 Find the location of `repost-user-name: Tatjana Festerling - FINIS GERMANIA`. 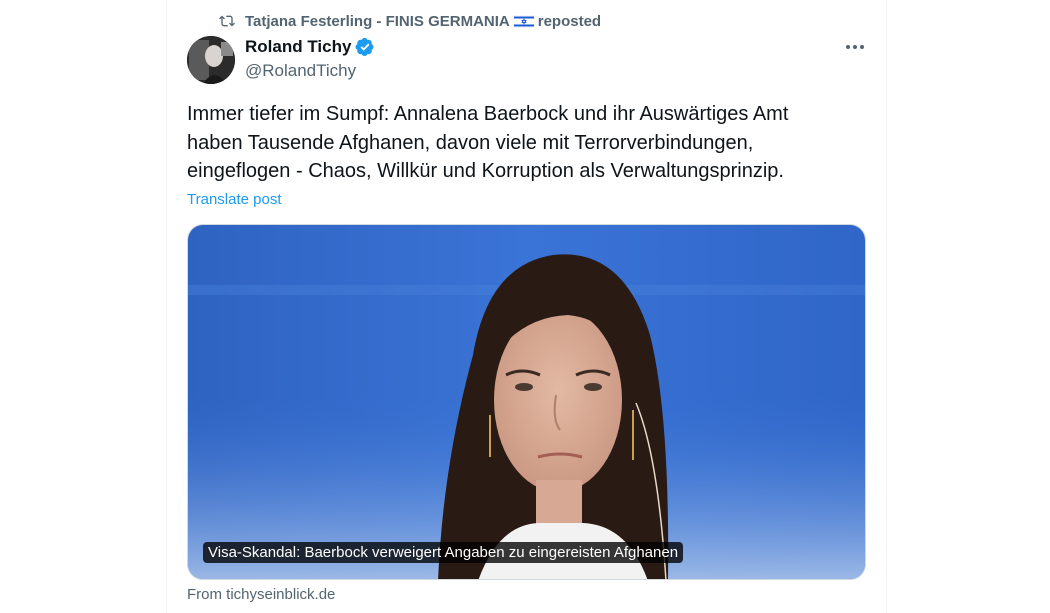

repost-user-name: Tatjana Festerling - FINIS GERMANIA is located at coordinates (377, 21).